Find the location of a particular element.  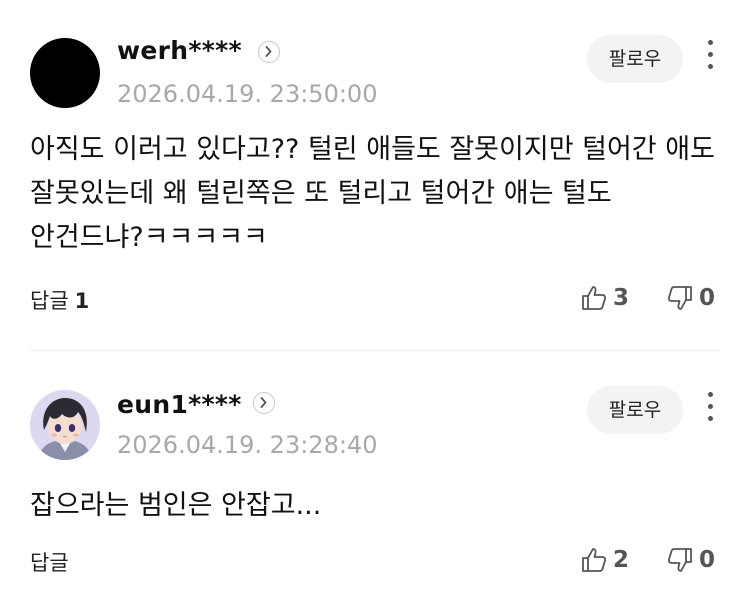

like-count: 2 is located at coordinates (621, 560).